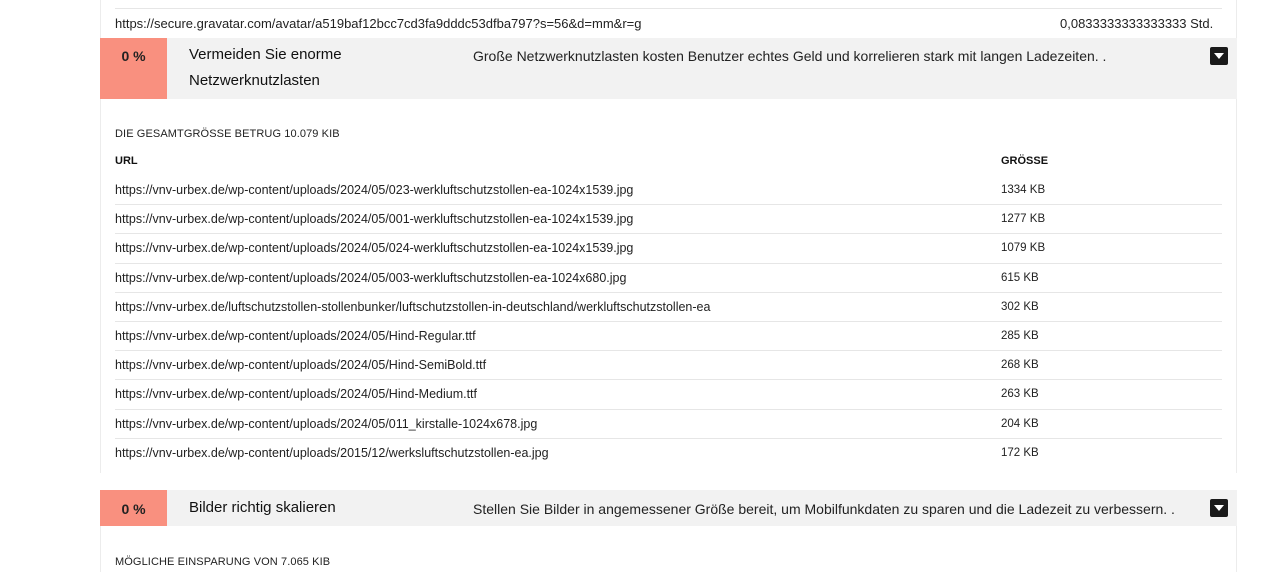 The height and width of the screenshot is (572, 1280). What do you see at coordinates (1137, 23) in the screenshot?
I see `row-value: 0,0833333333333333 Std.` at bounding box center [1137, 23].